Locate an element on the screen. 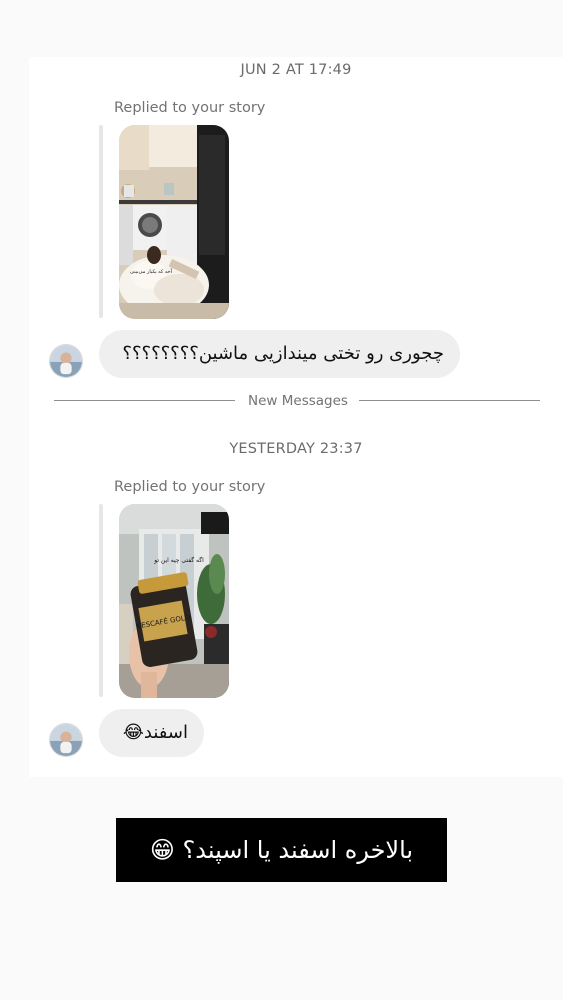  message-bubble-second: اسفند😂 is located at coordinates (151, 733).